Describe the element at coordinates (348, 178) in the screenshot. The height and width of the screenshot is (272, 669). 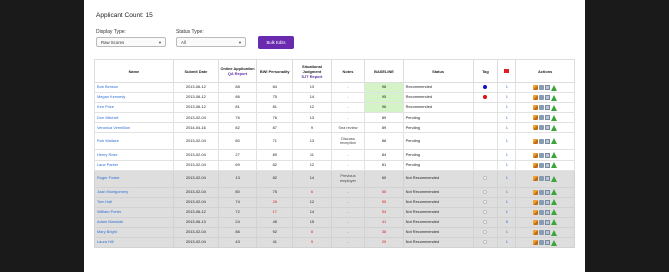
I see `notes-cell: Previous employer` at that location.